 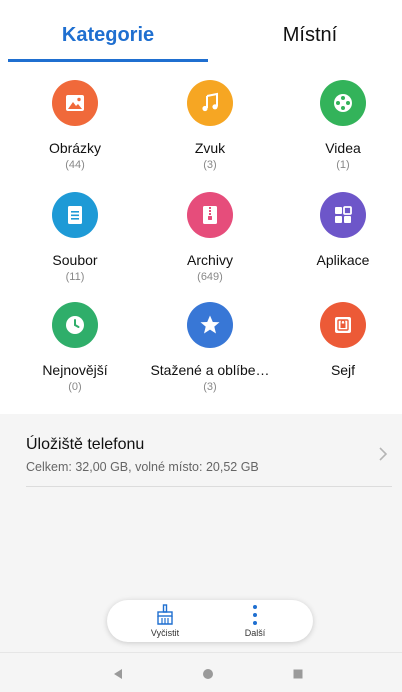 What do you see at coordinates (210, 148) in the screenshot?
I see `category-label: Zvuk` at bounding box center [210, 148].